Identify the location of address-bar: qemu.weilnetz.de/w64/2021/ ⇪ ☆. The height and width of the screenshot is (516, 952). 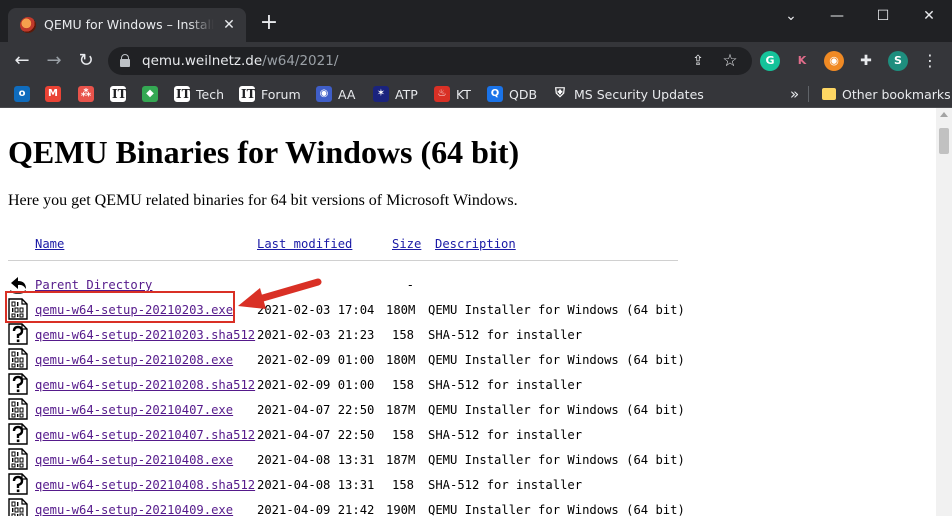
(430, 61).